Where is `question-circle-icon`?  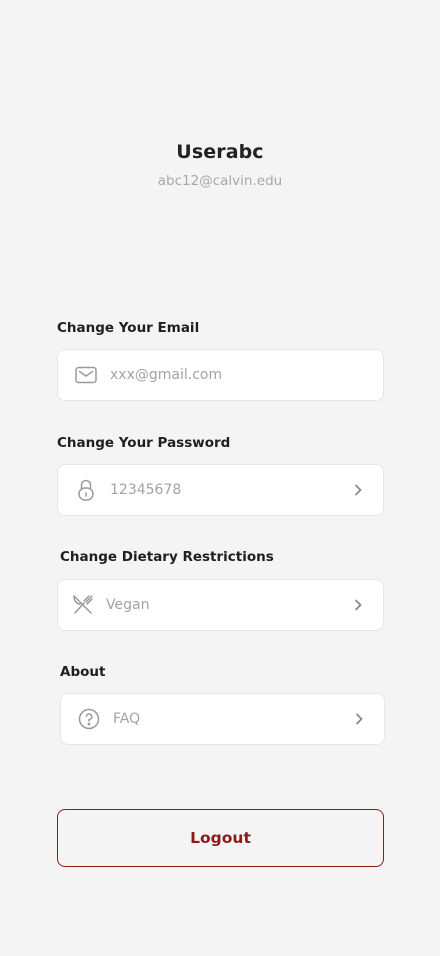
question-circle-icon is located at coordinates (89, 719).